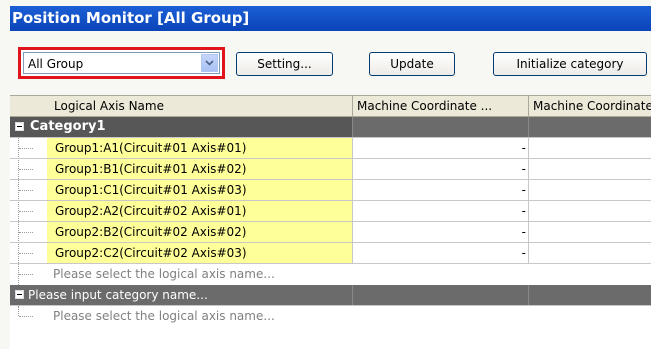  I want to click on axis-row: Group2:A2(Circuit#02 Axis#01) -, so click(330, 211).